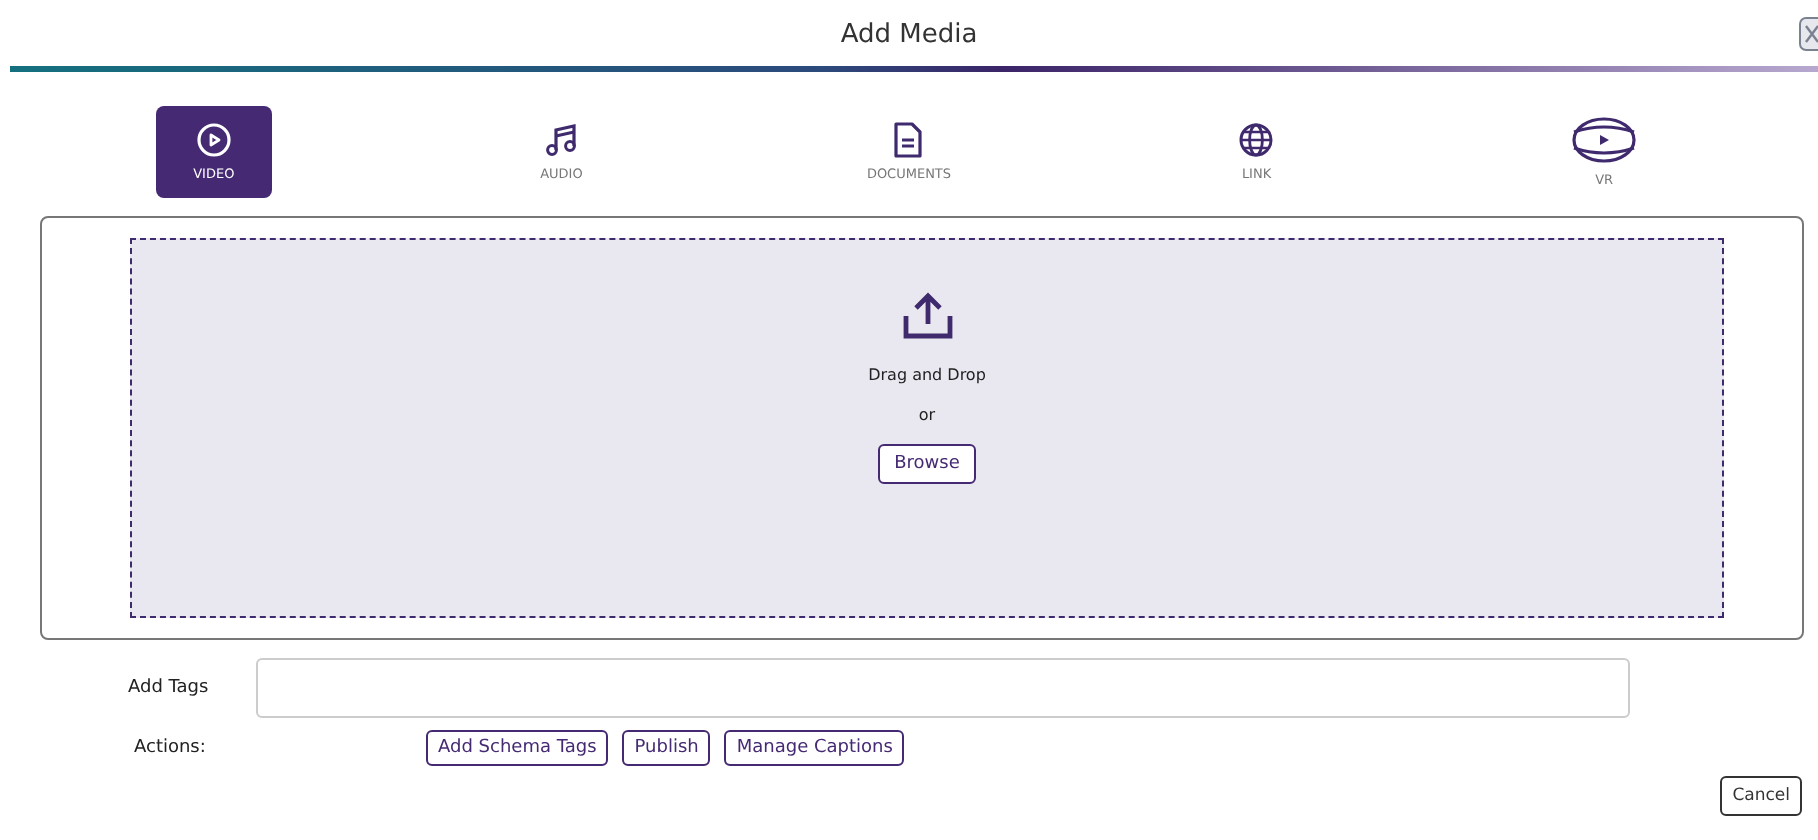 The image size is (1818, 840). I want to click on browse-button: Browse, so click(927, 464).